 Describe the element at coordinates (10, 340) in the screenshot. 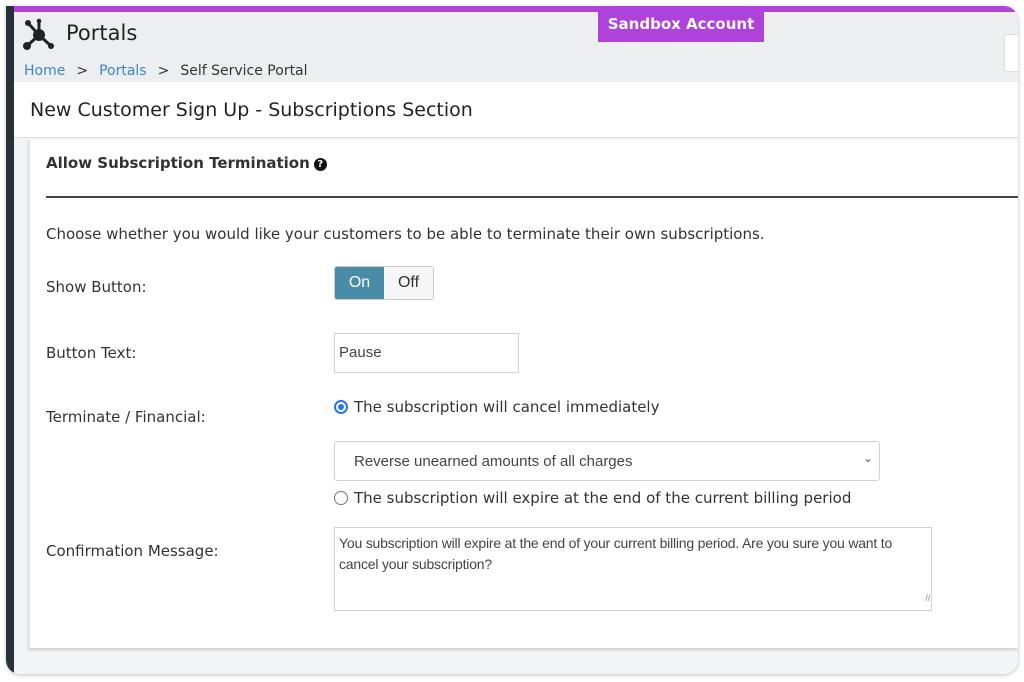

I see `left-sidebar-edge` at that location.